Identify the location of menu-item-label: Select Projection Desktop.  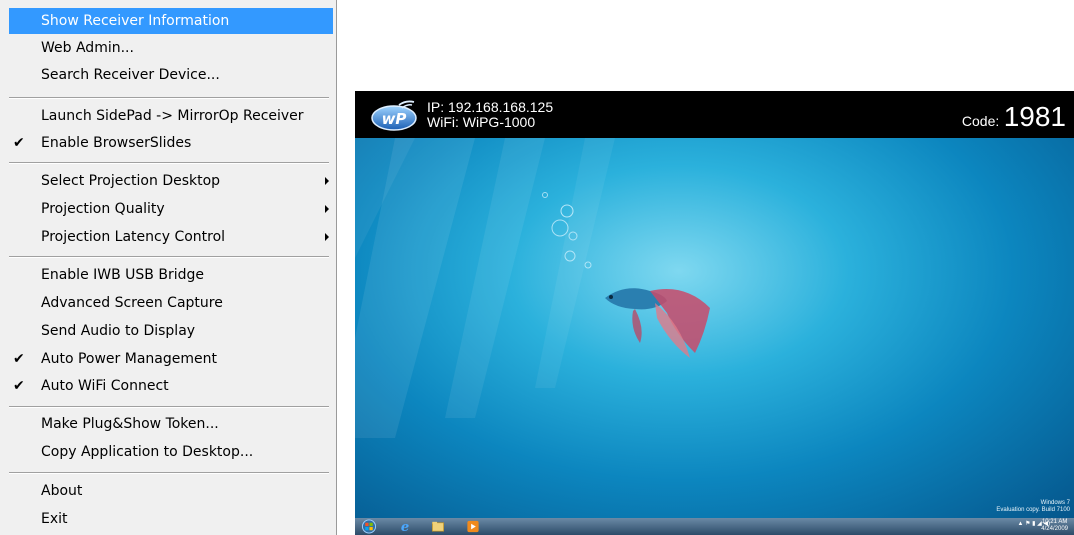
(131, 181).